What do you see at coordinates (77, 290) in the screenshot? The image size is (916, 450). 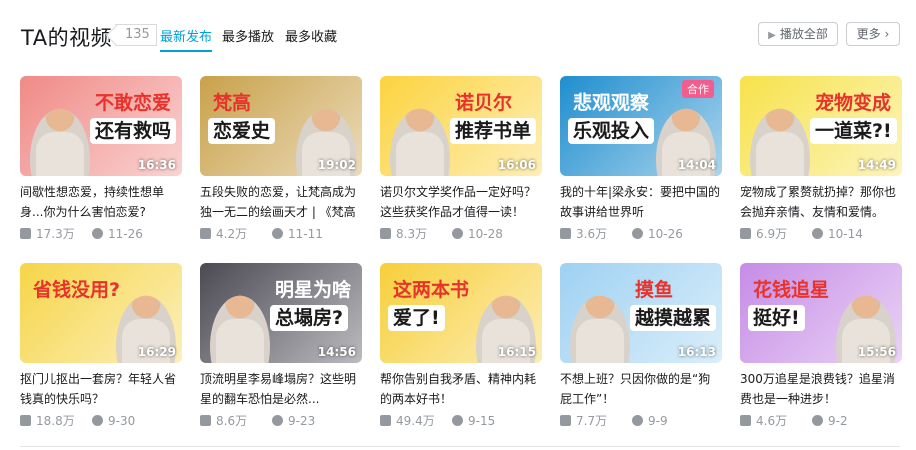 I see `thumbnail-caption-line-1: 省钱没用?` at bounding box center [77, 290].